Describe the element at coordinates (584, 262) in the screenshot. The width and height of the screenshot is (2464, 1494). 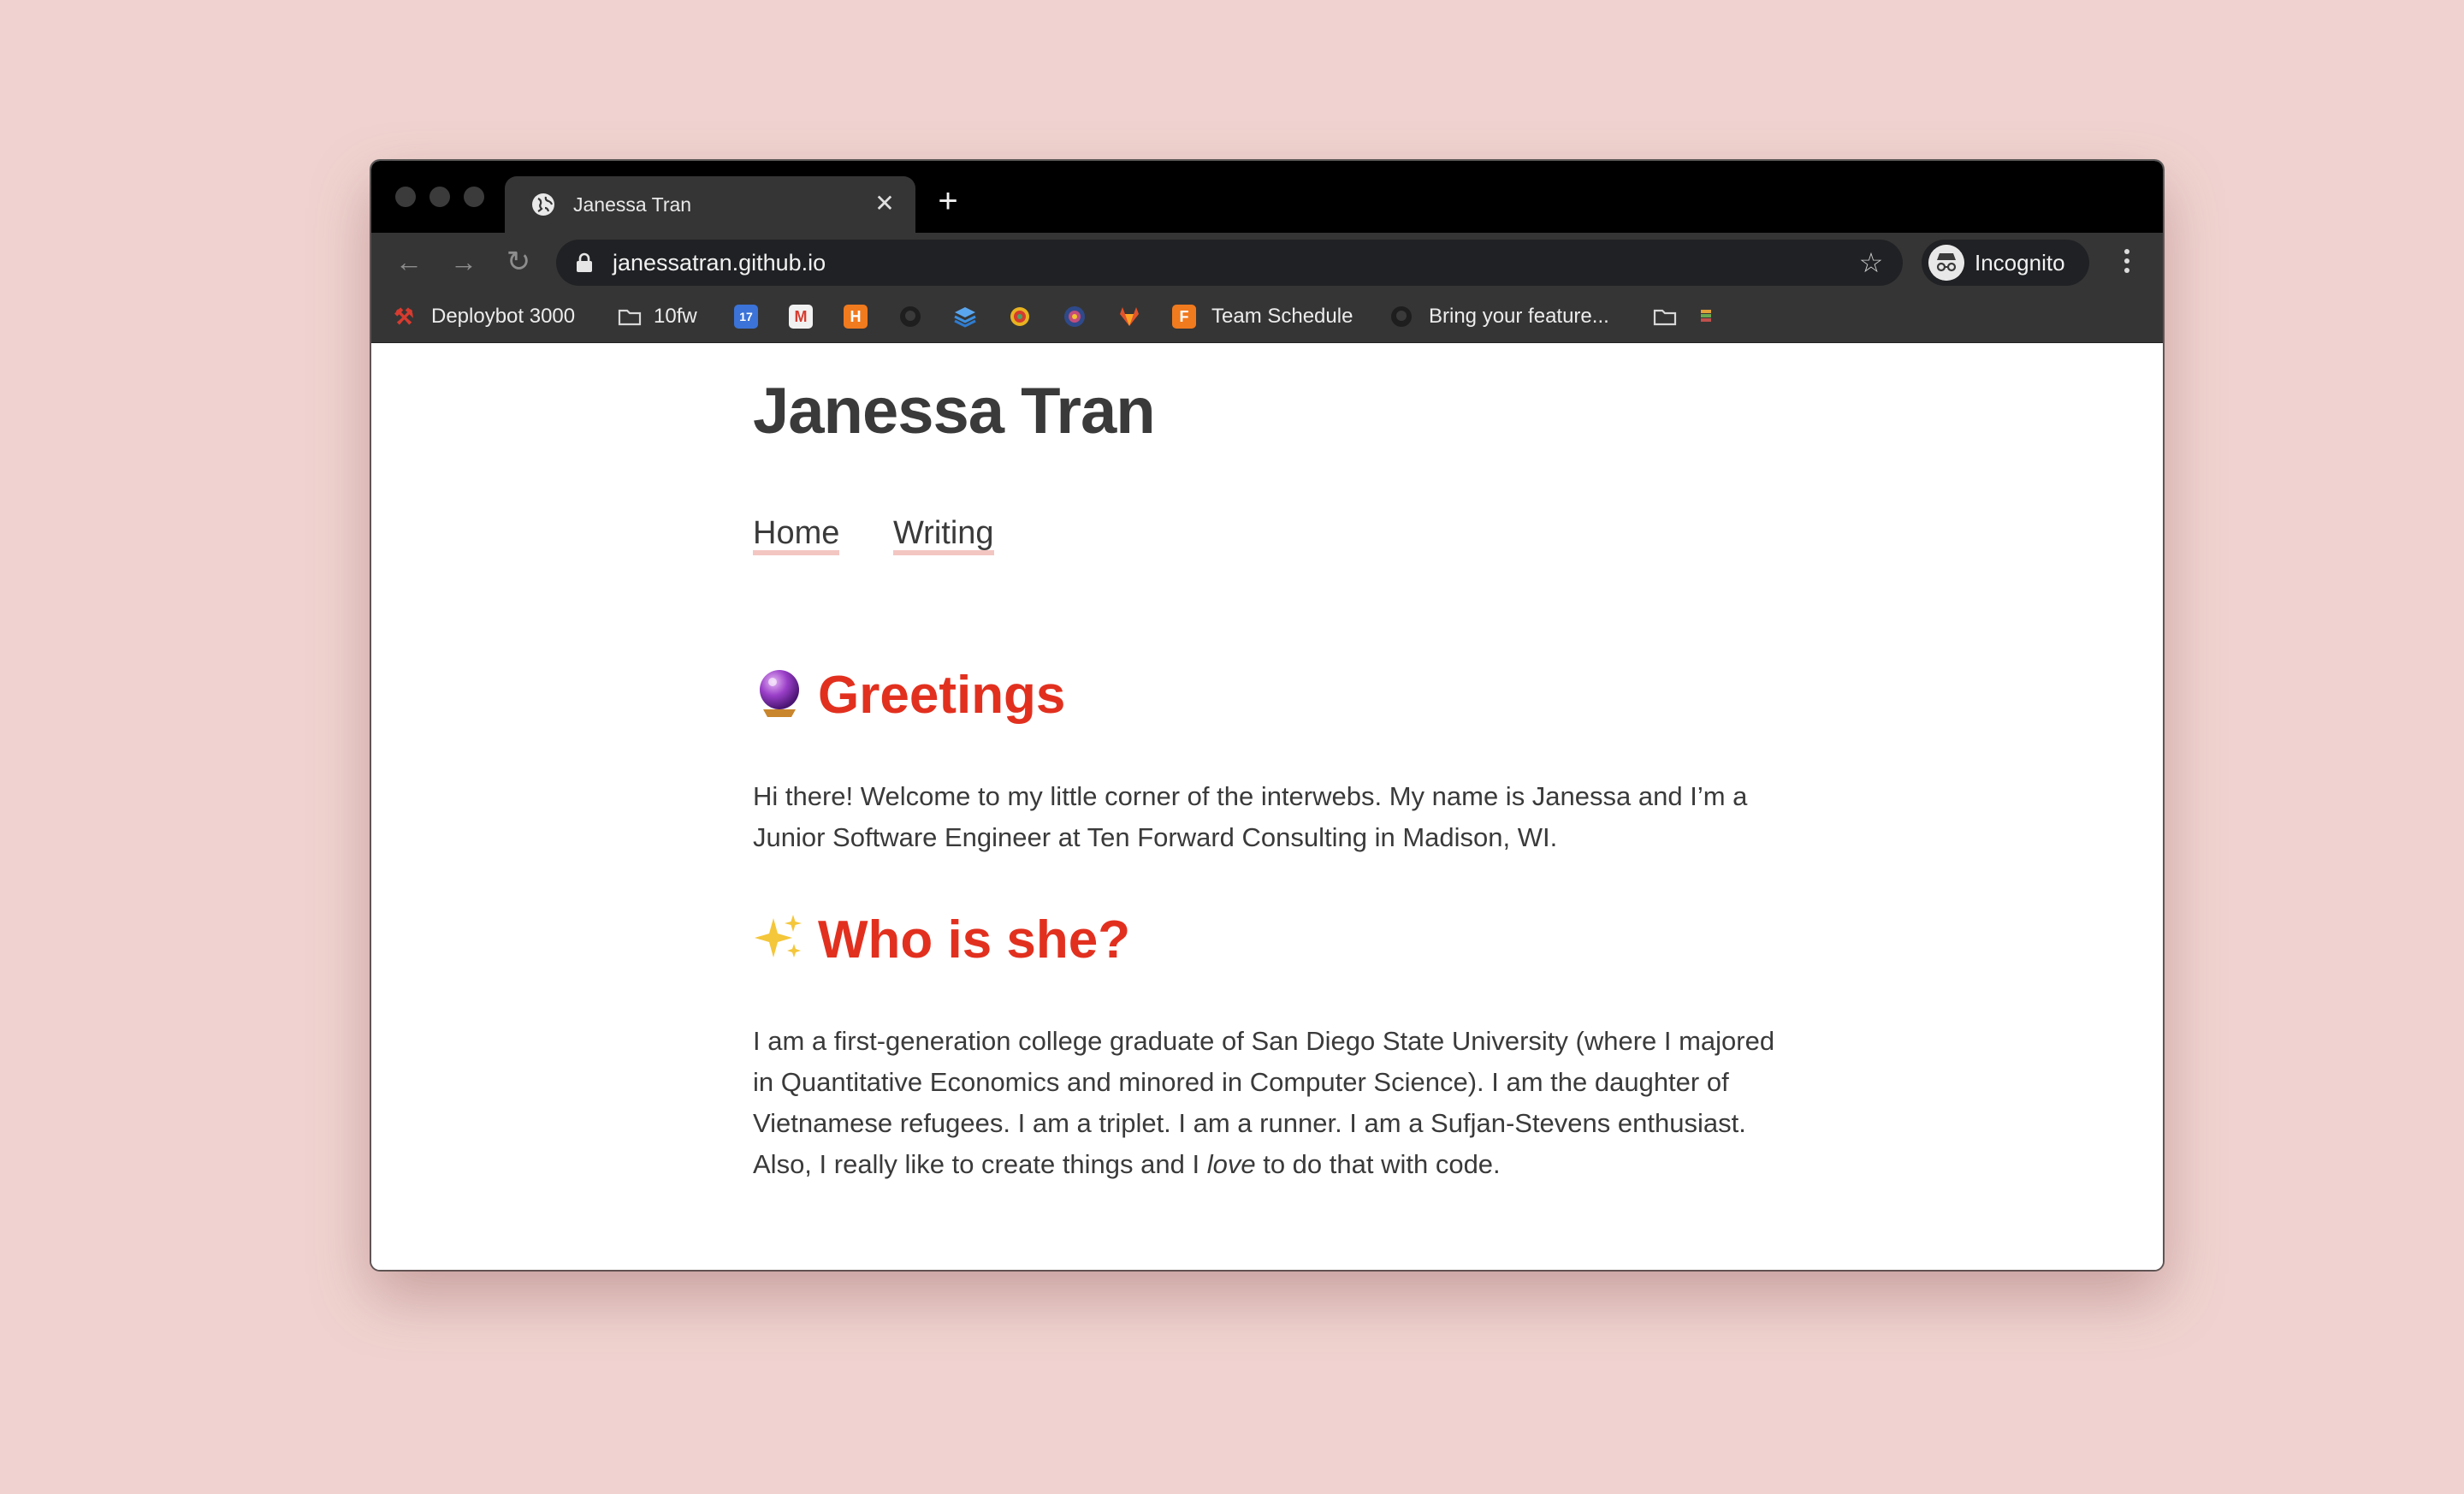
I see `lock-icon` at that location.